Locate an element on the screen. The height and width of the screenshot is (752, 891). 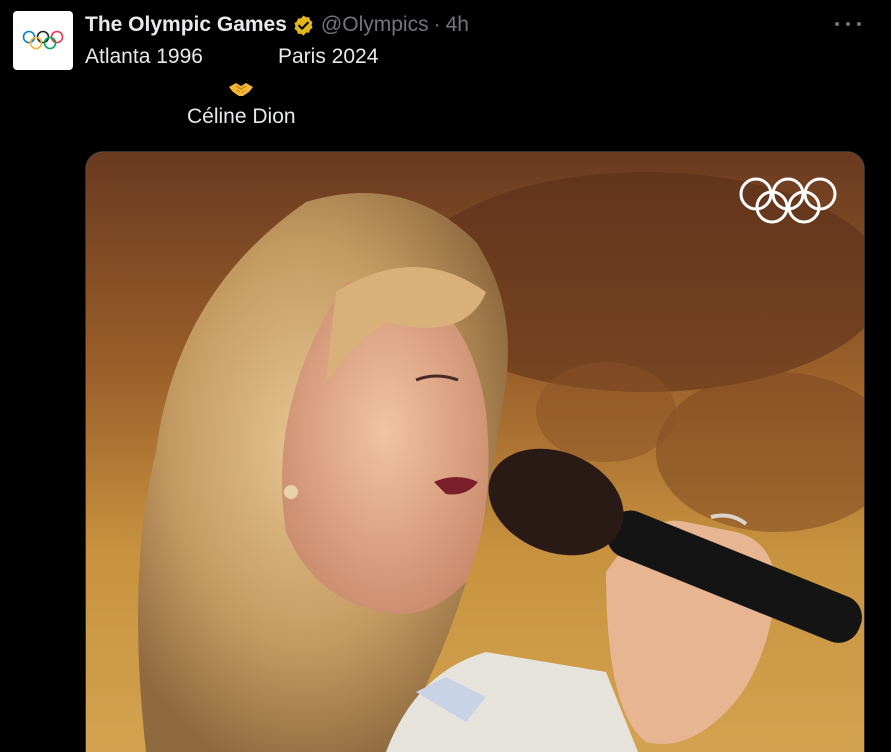
handshake-emoji-icon is located at coordinates (241, 89).